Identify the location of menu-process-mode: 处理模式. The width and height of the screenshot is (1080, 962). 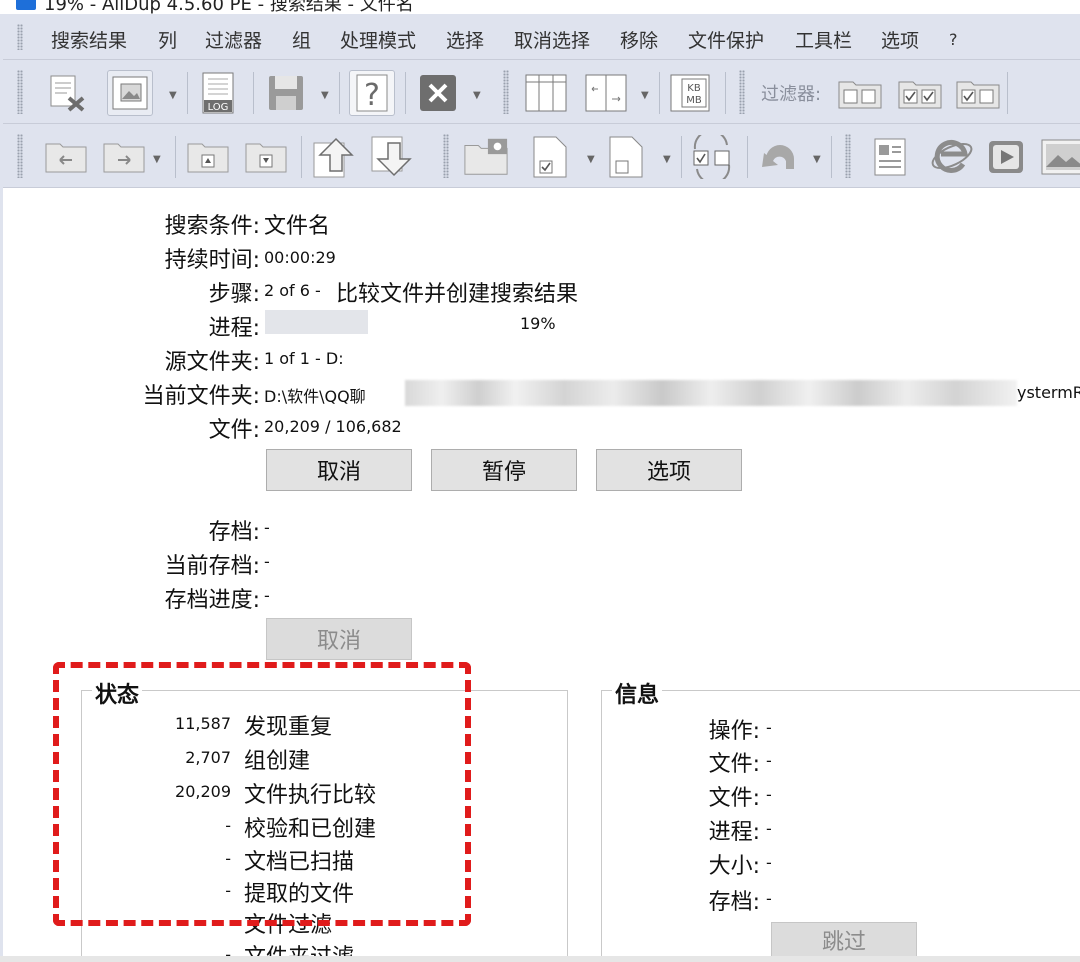
(378, 39).